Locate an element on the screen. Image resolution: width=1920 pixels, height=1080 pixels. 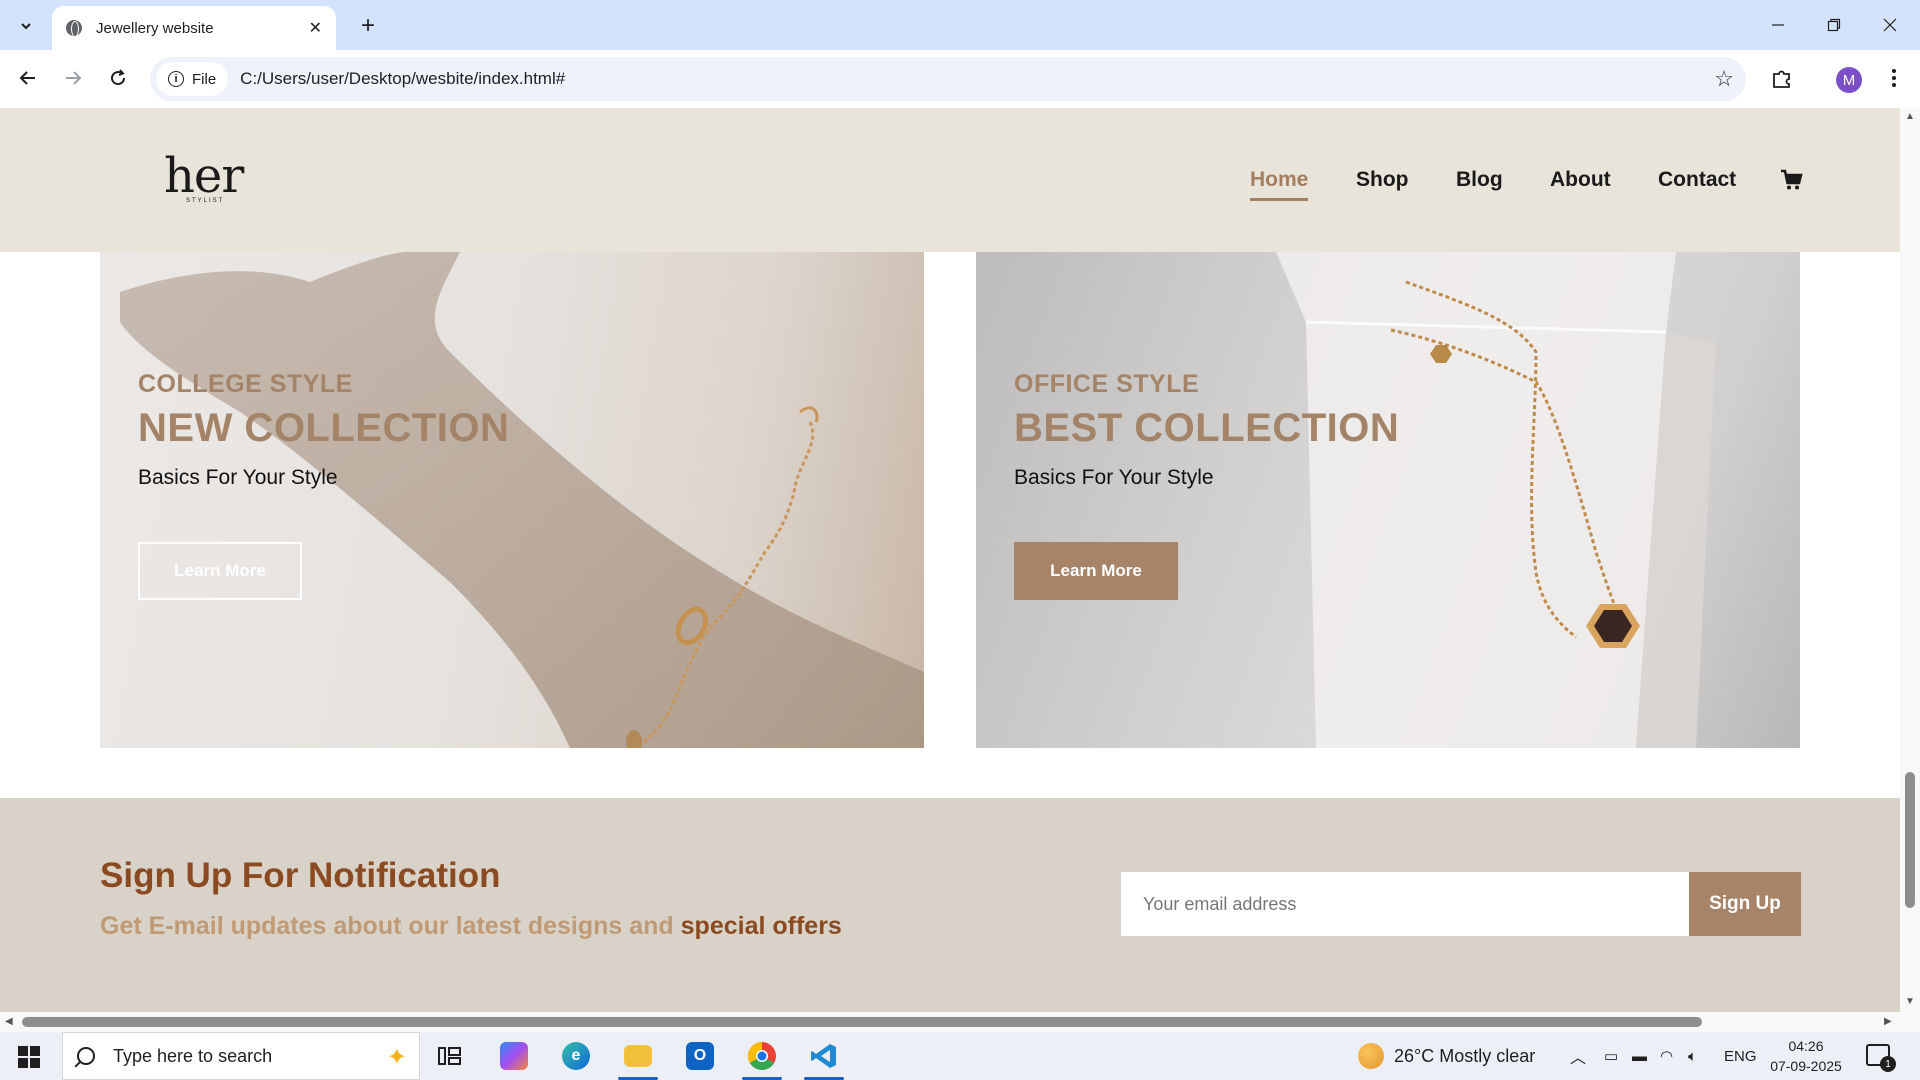
scroll-left-arrow-icon: ◀ is located at coordinates (9, 1021).